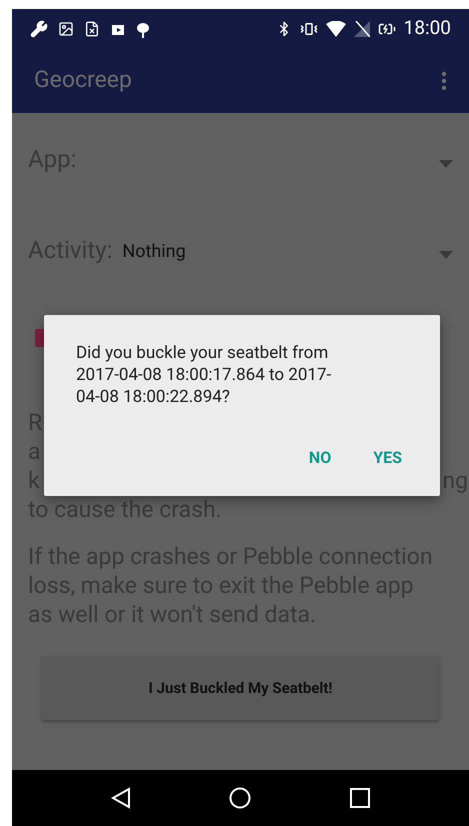  I want to click on back-icon, so click(121, 798).